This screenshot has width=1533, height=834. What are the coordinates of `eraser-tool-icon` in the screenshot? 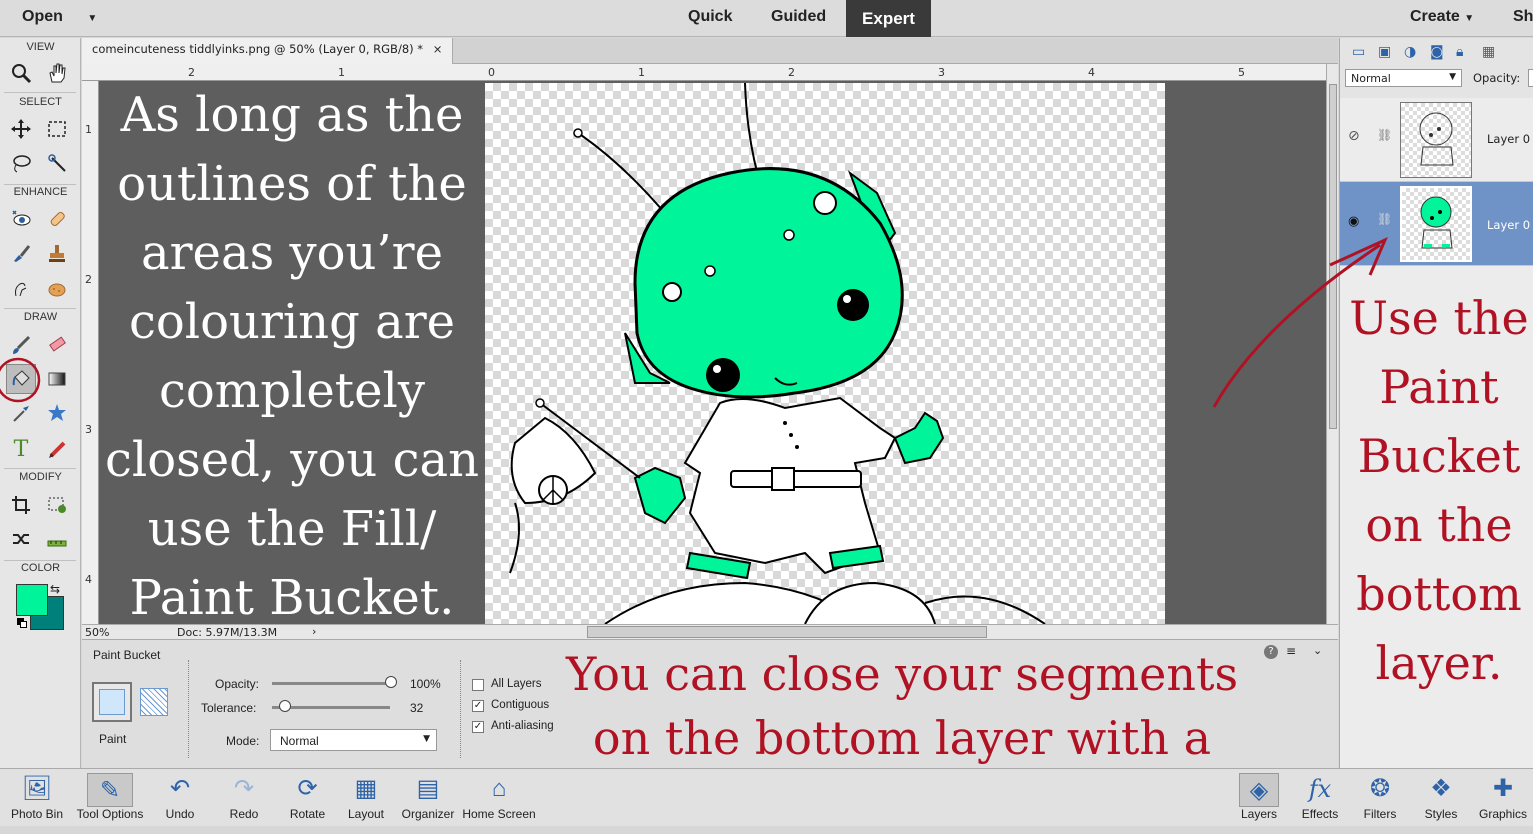 It's located at (57, 345).